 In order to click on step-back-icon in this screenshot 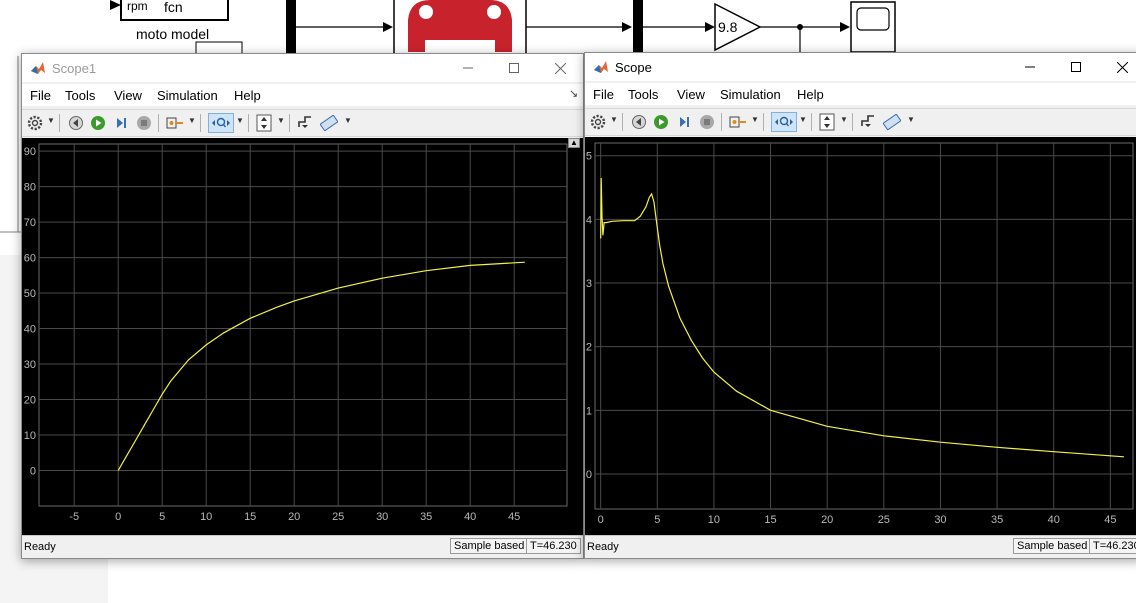, I will do `click(639, 122)`.